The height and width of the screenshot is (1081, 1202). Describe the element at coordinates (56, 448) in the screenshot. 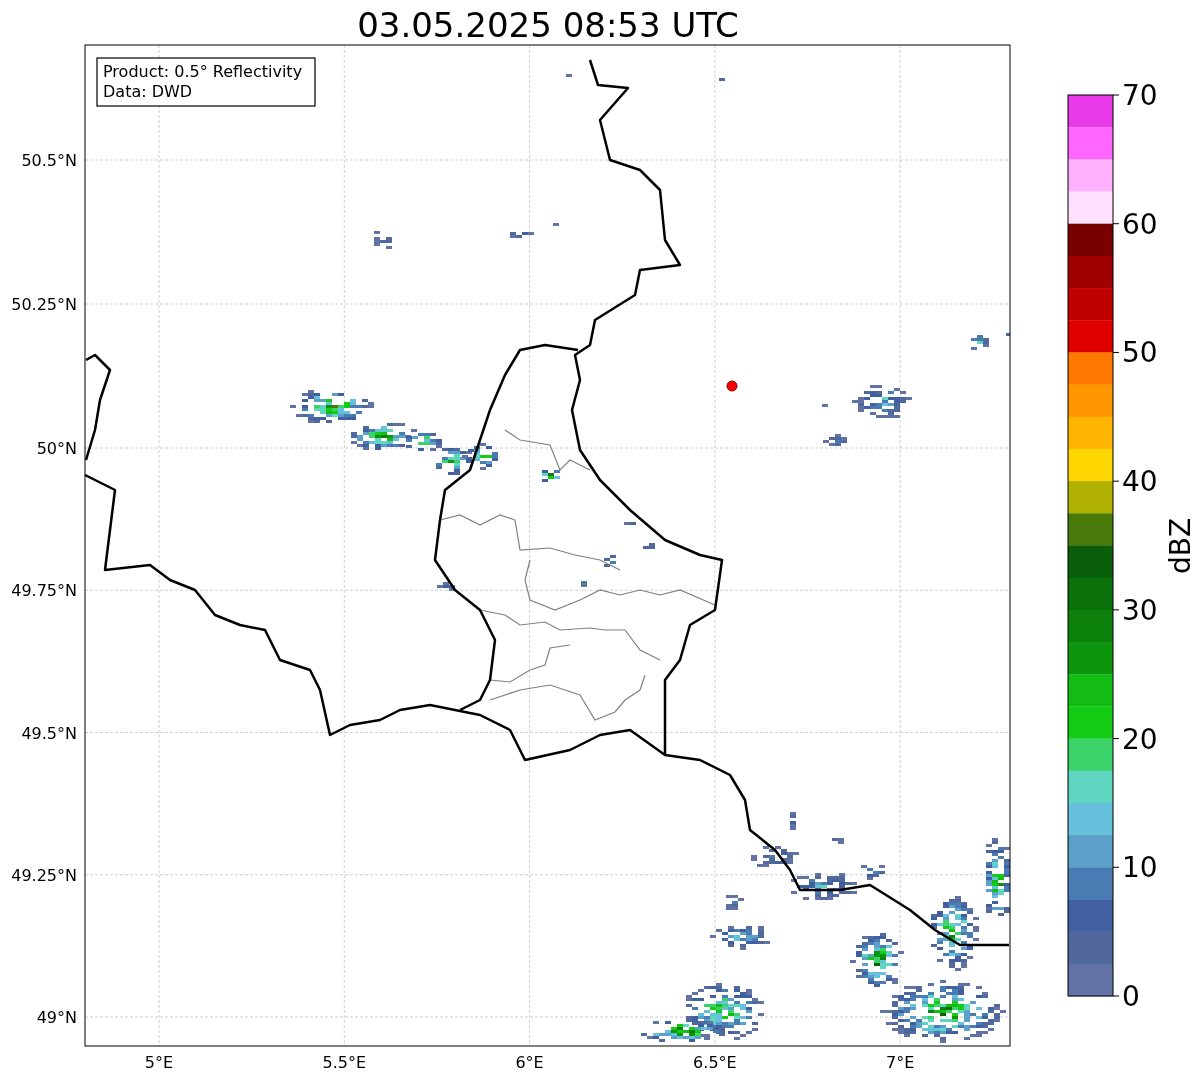

I see `latitude-label: 50°N` at that location.